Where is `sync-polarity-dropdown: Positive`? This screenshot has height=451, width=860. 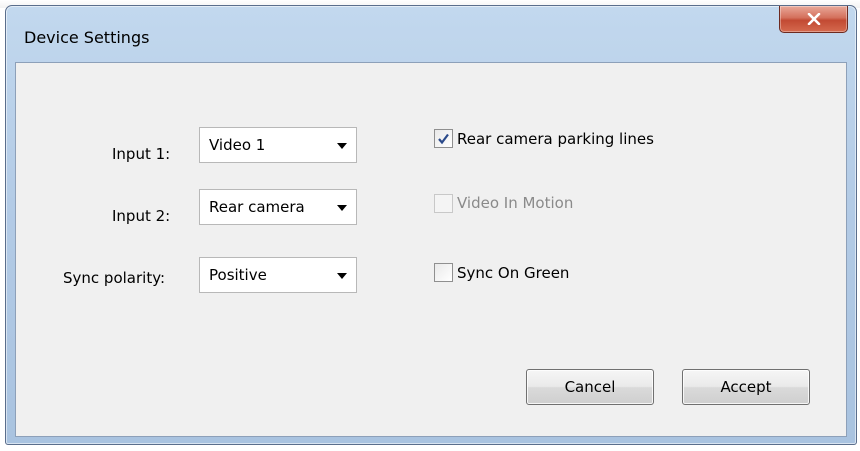 sync-polarity-dropdown: Positive is located at coordinates (278, 275).